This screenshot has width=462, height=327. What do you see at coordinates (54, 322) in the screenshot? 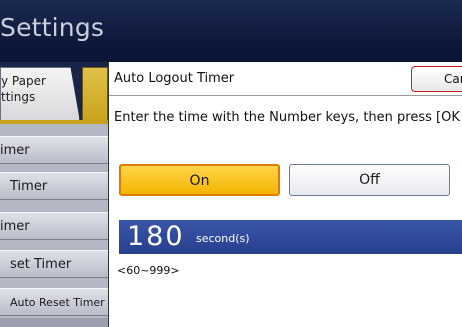
I see `menu-bottom-strip` at bounding box center [54, 322].